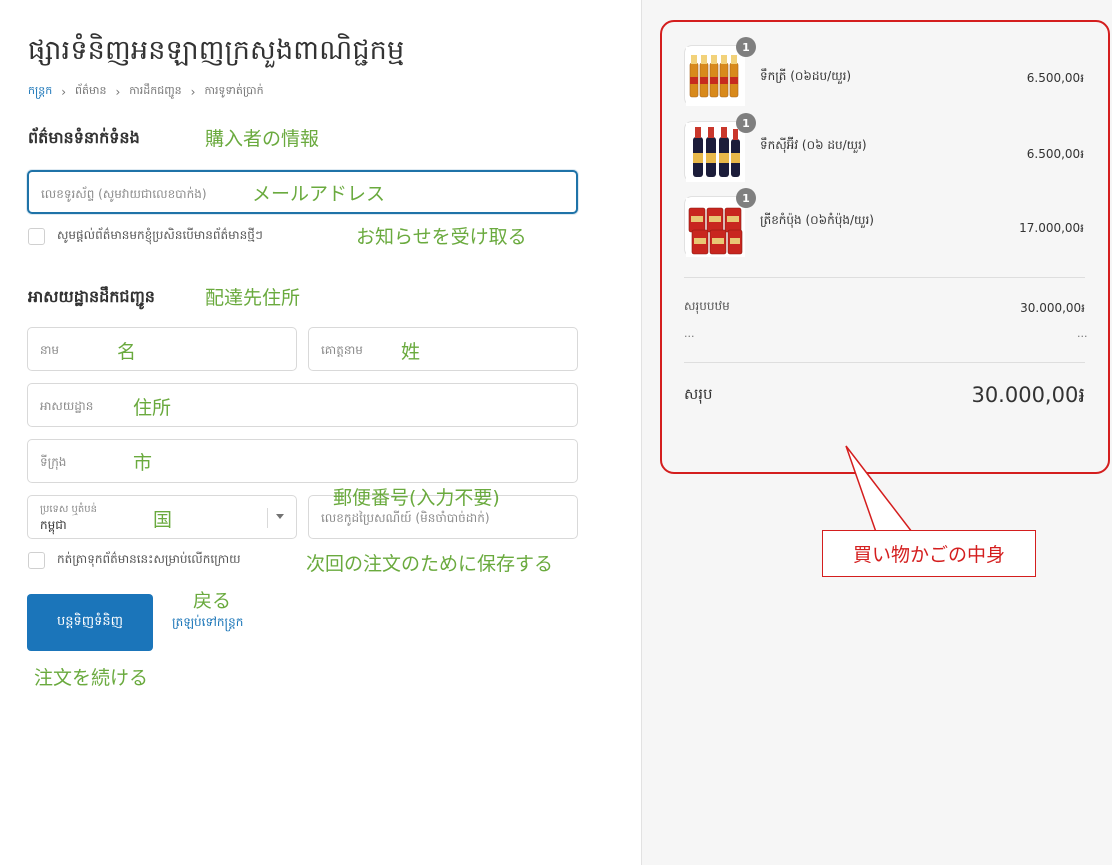  I want to click on total-divider, so click(884, 362).